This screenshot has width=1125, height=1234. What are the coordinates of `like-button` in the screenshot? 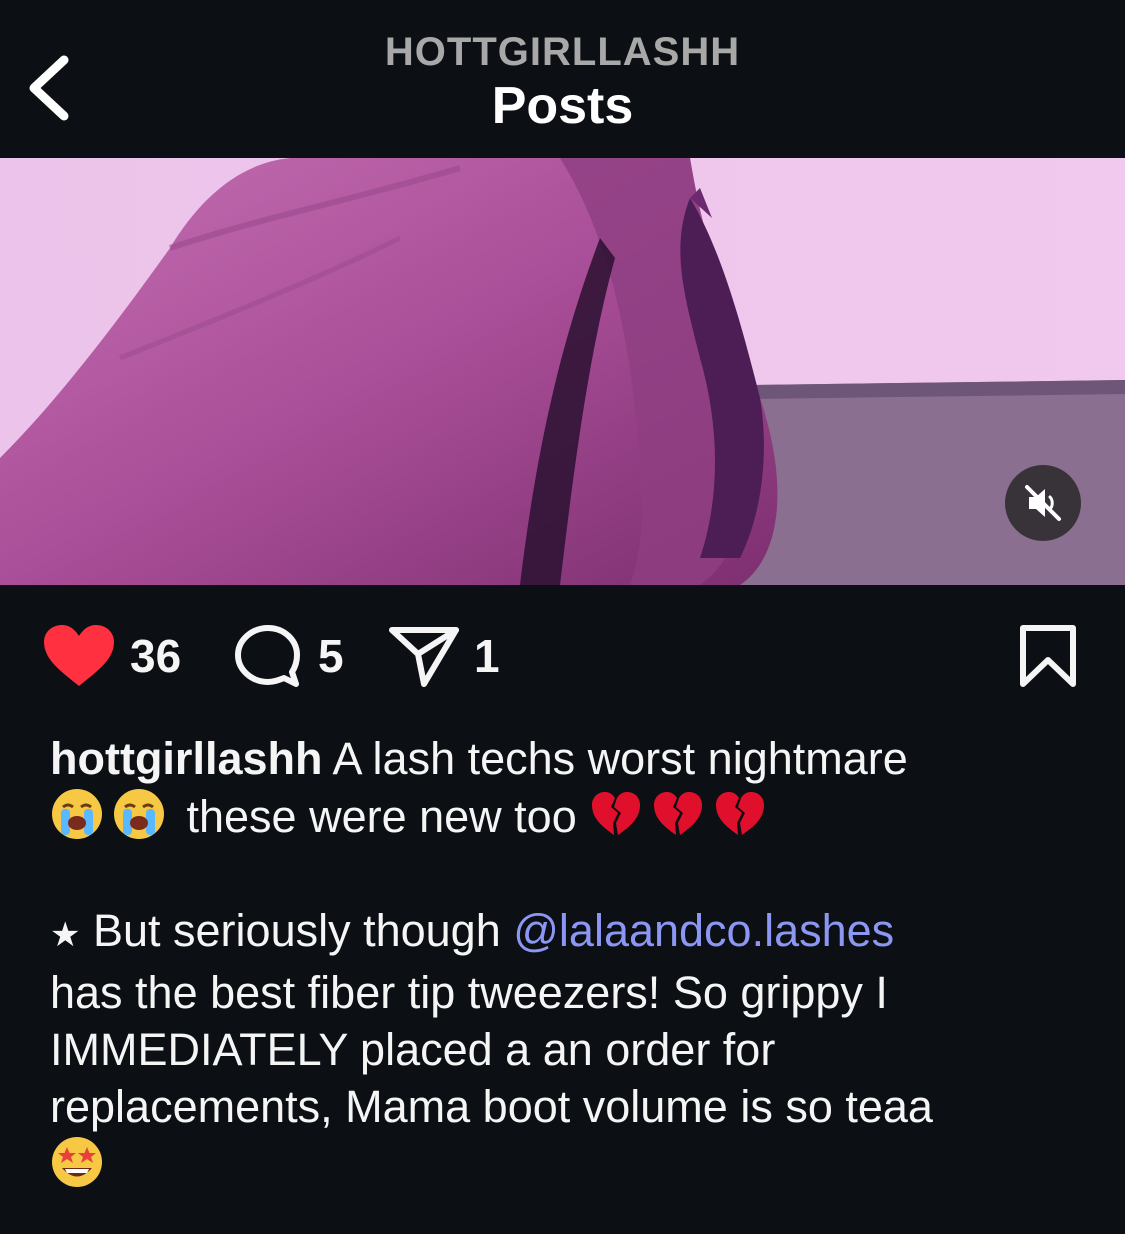 It's located at (79, 656).